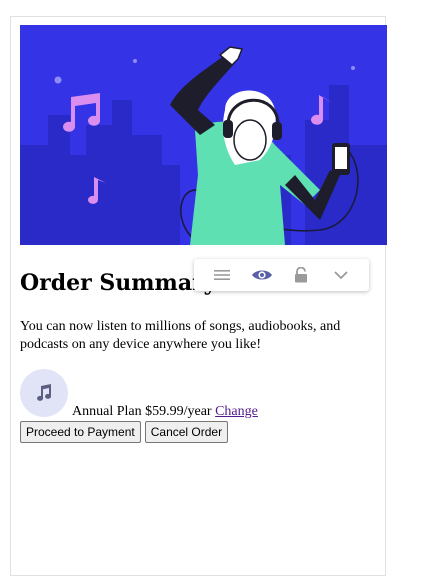 The width and height of the screenshot is (425, 576). Describe the element at coordinates (200, 397) in the screenshot. I see `plan-row: Annual Plan $59.99/year Change` at that location.